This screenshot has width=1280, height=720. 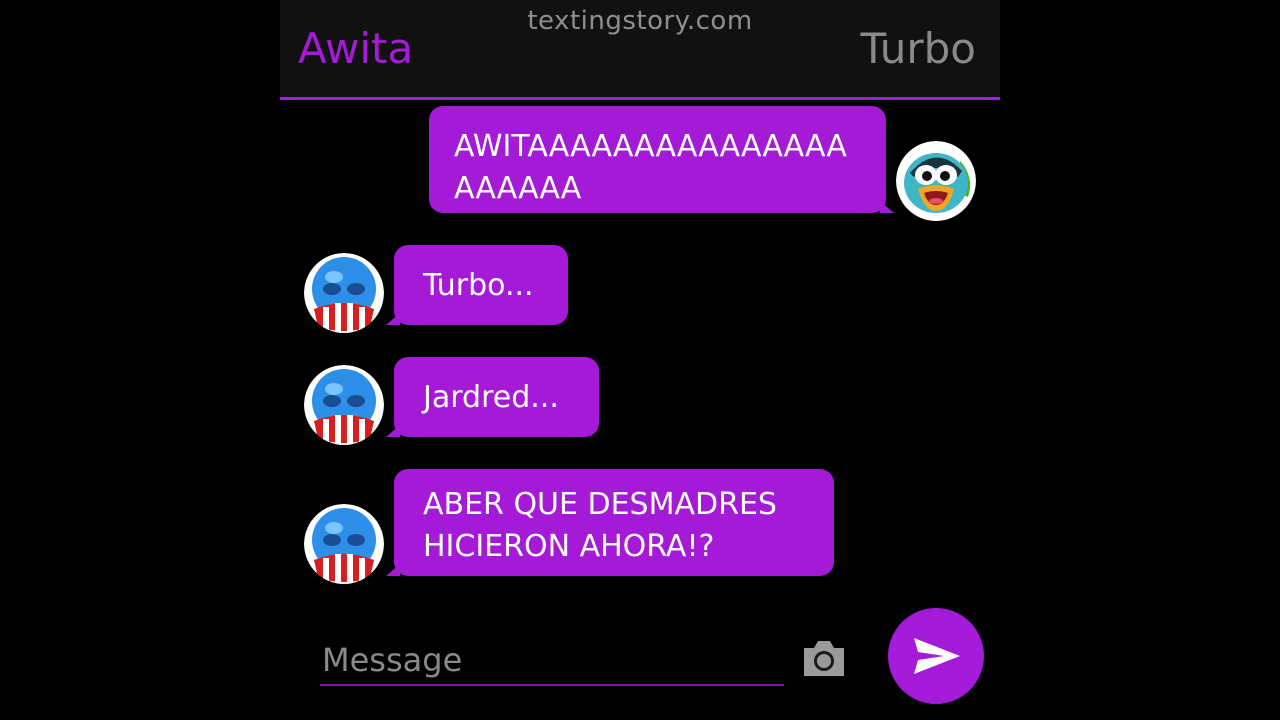 I want to click on header-divider, so click(x=640, y=98).